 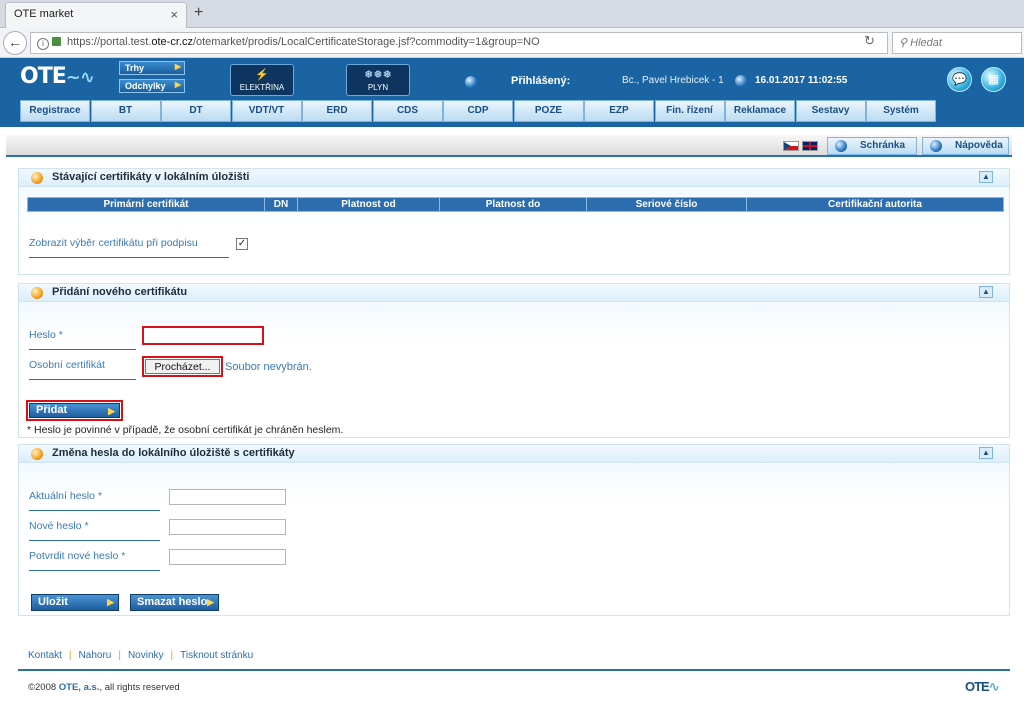 I want to click on save-button: Uložit ▶, so click(x=75, y=602).